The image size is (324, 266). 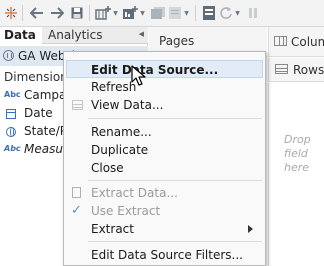 What do you see at coordinates (164, 150) in the screenshot?
I see `menu-item-duplicate: Duplicate` at bounding box center [164, 150].